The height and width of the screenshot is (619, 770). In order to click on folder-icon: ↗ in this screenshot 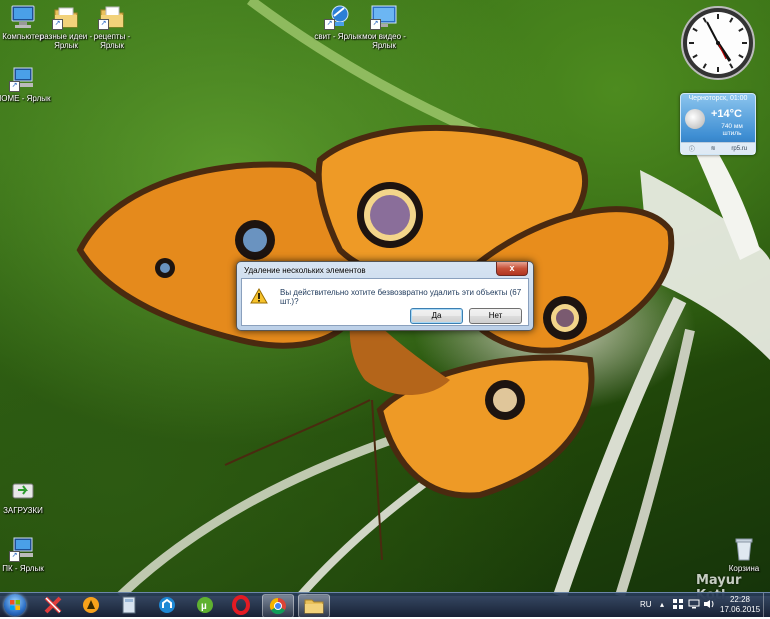, I will do `click(66, 17)`.